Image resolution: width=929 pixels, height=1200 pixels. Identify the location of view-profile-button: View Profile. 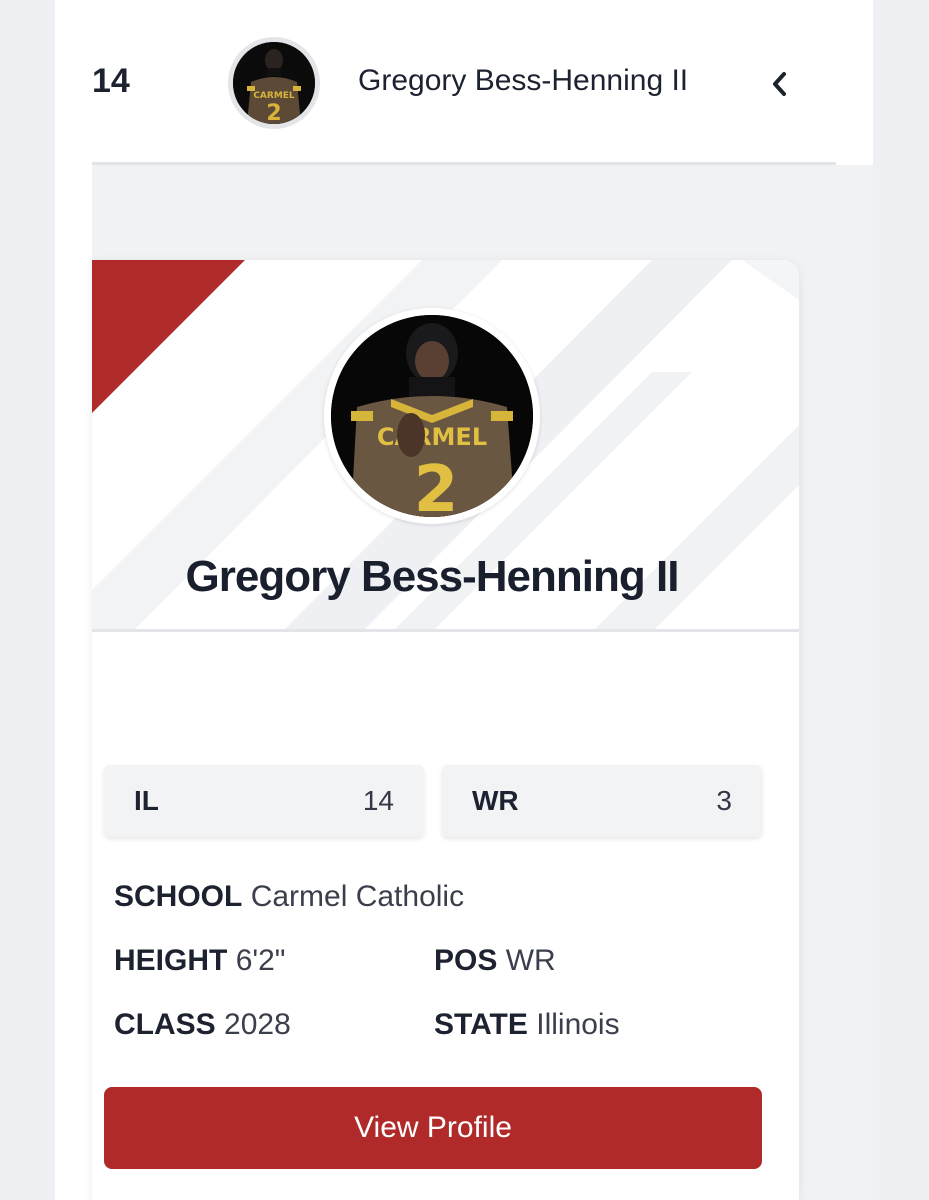
(433, 1128).